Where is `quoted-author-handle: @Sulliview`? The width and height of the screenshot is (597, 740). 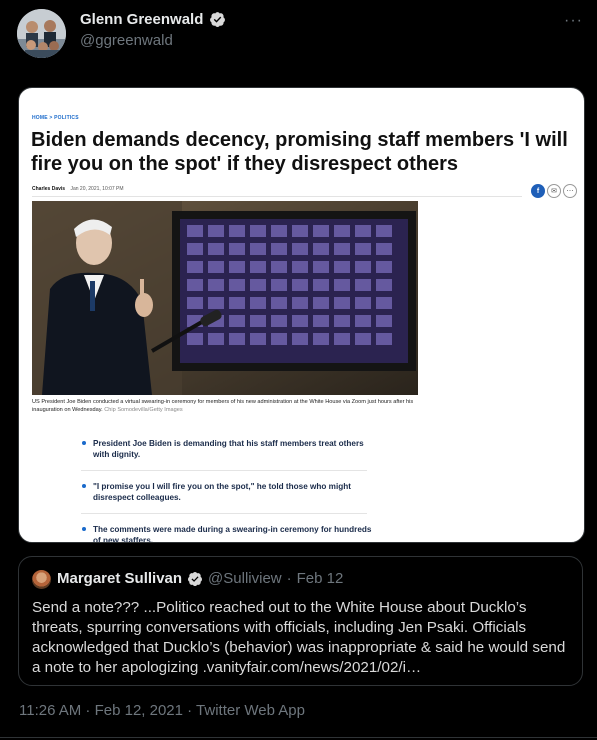
quoted-author-handle: @Sulliview is located at coordinates (245, 578).